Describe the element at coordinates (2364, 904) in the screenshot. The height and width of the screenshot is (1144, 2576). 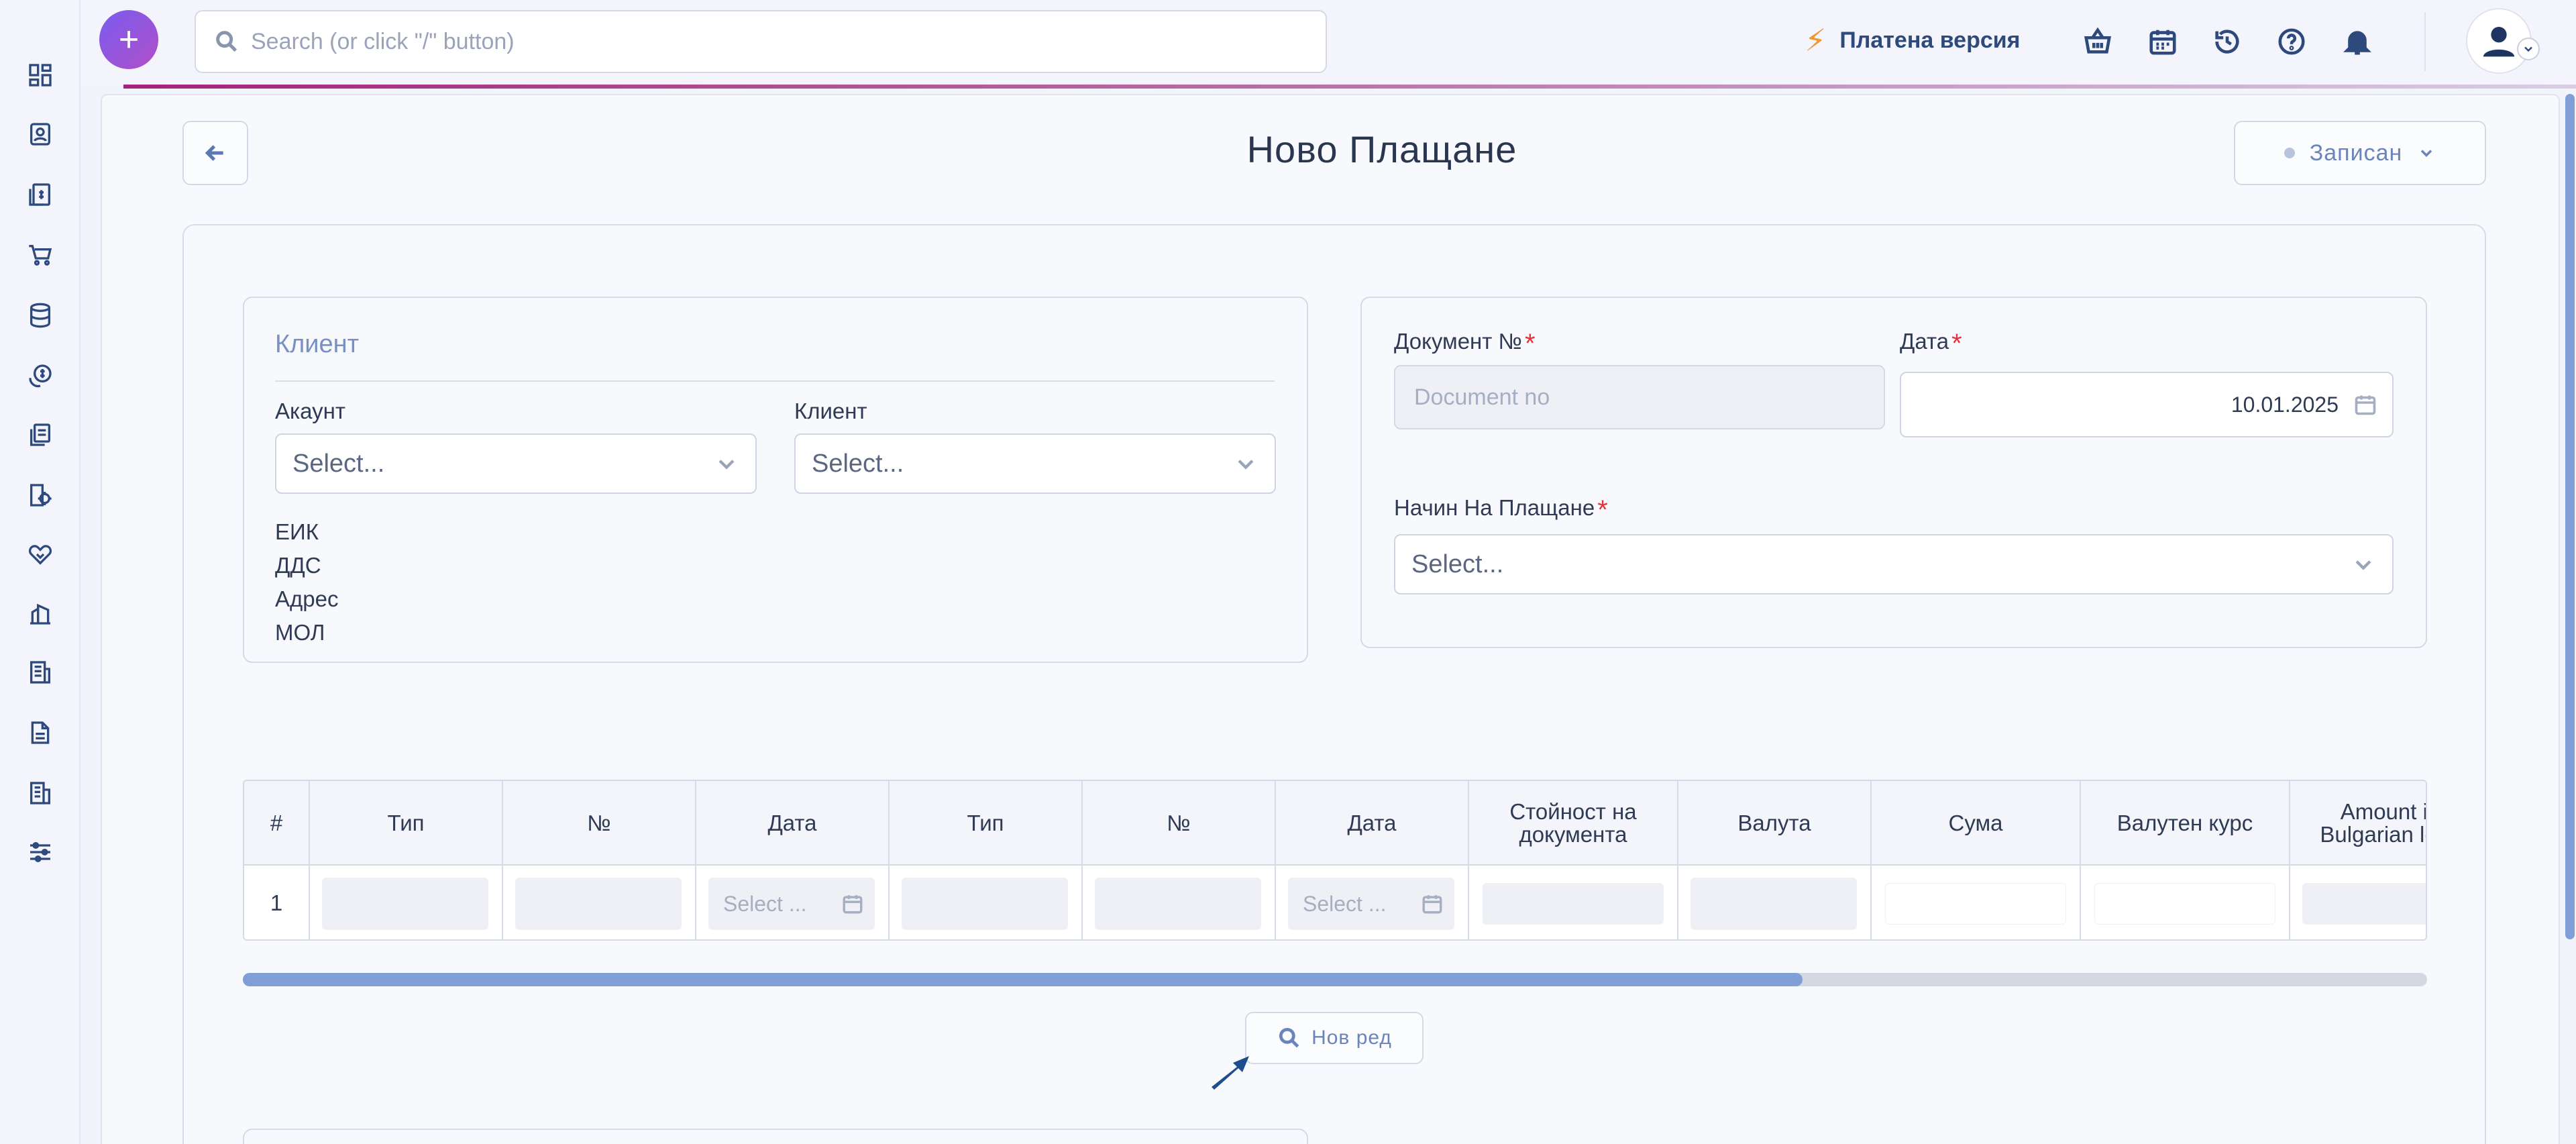
I see `amount-bgn-input` at that location.